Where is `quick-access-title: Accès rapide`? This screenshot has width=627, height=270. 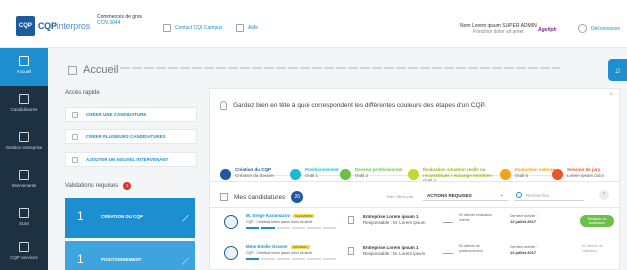
quick-access-title: Accès rapide is located at coordinates (82, 93).